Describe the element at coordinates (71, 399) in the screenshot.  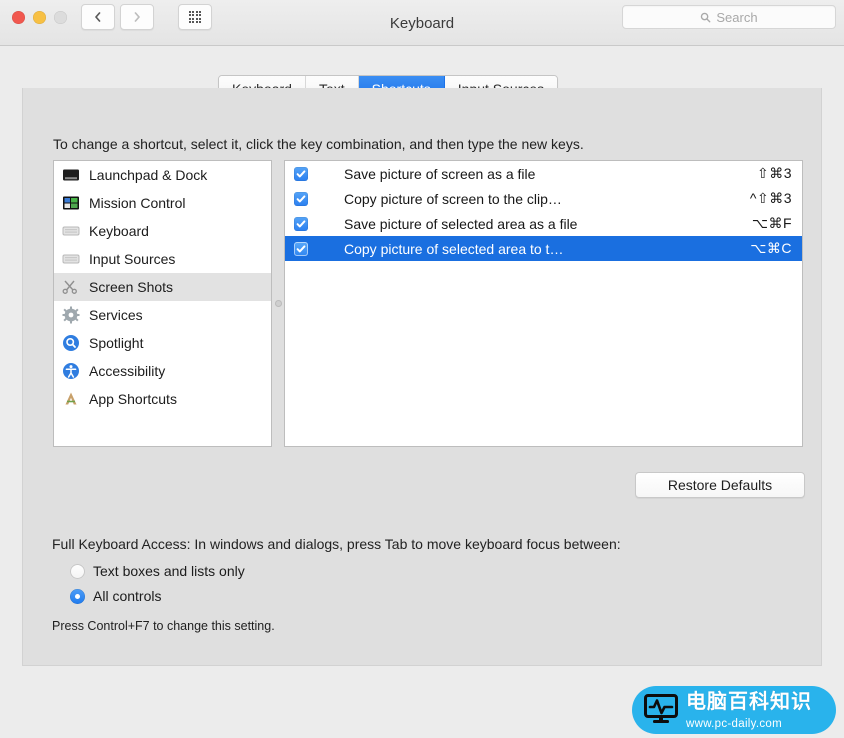
I see `app-shortcuts-icon` at that location.